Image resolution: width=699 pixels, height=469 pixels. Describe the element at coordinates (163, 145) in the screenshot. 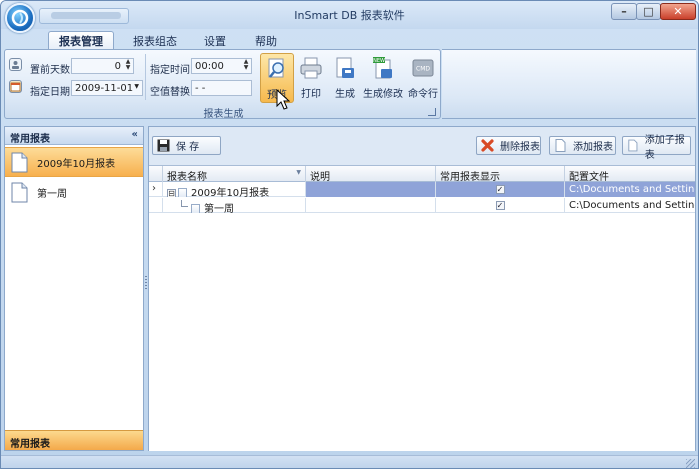

I see `save-disk-icon` at that location.